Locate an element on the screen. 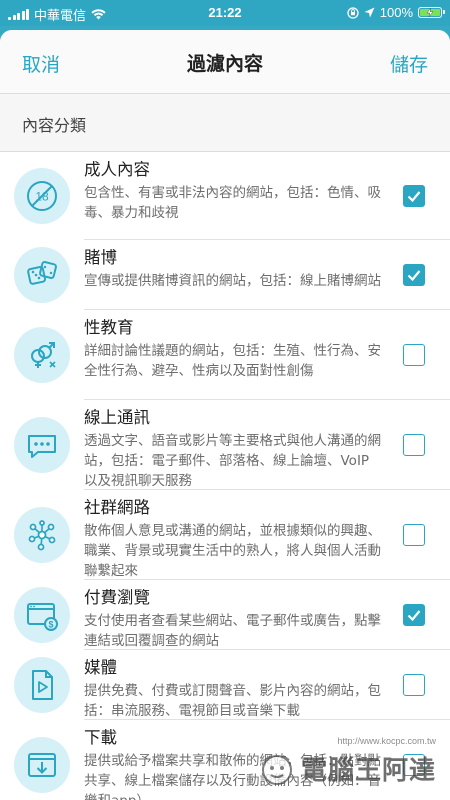  watermark: http://www.kocpc.com.tw 電腦王阿達 is located at coordinates (346, 762).